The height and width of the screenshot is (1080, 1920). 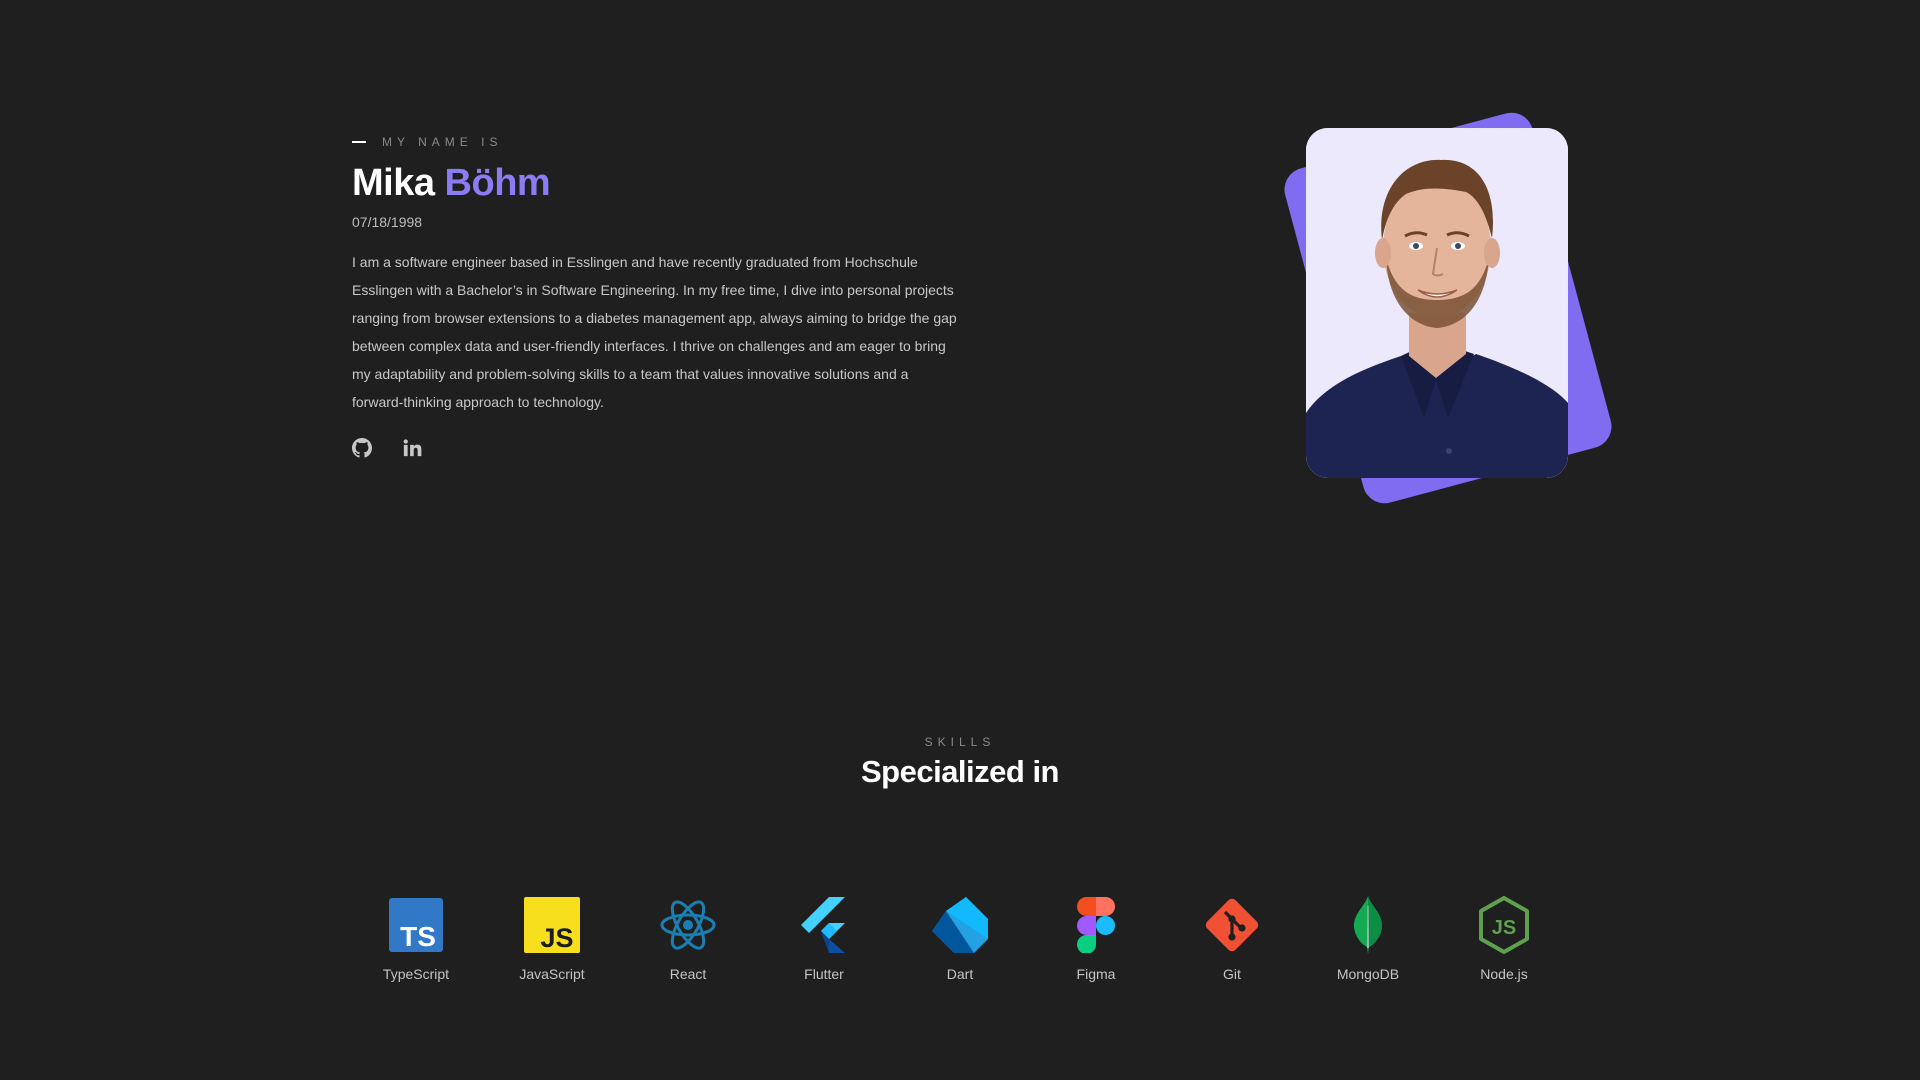 I want to click on skill-label: Figma, so click(x=1096, y=974).